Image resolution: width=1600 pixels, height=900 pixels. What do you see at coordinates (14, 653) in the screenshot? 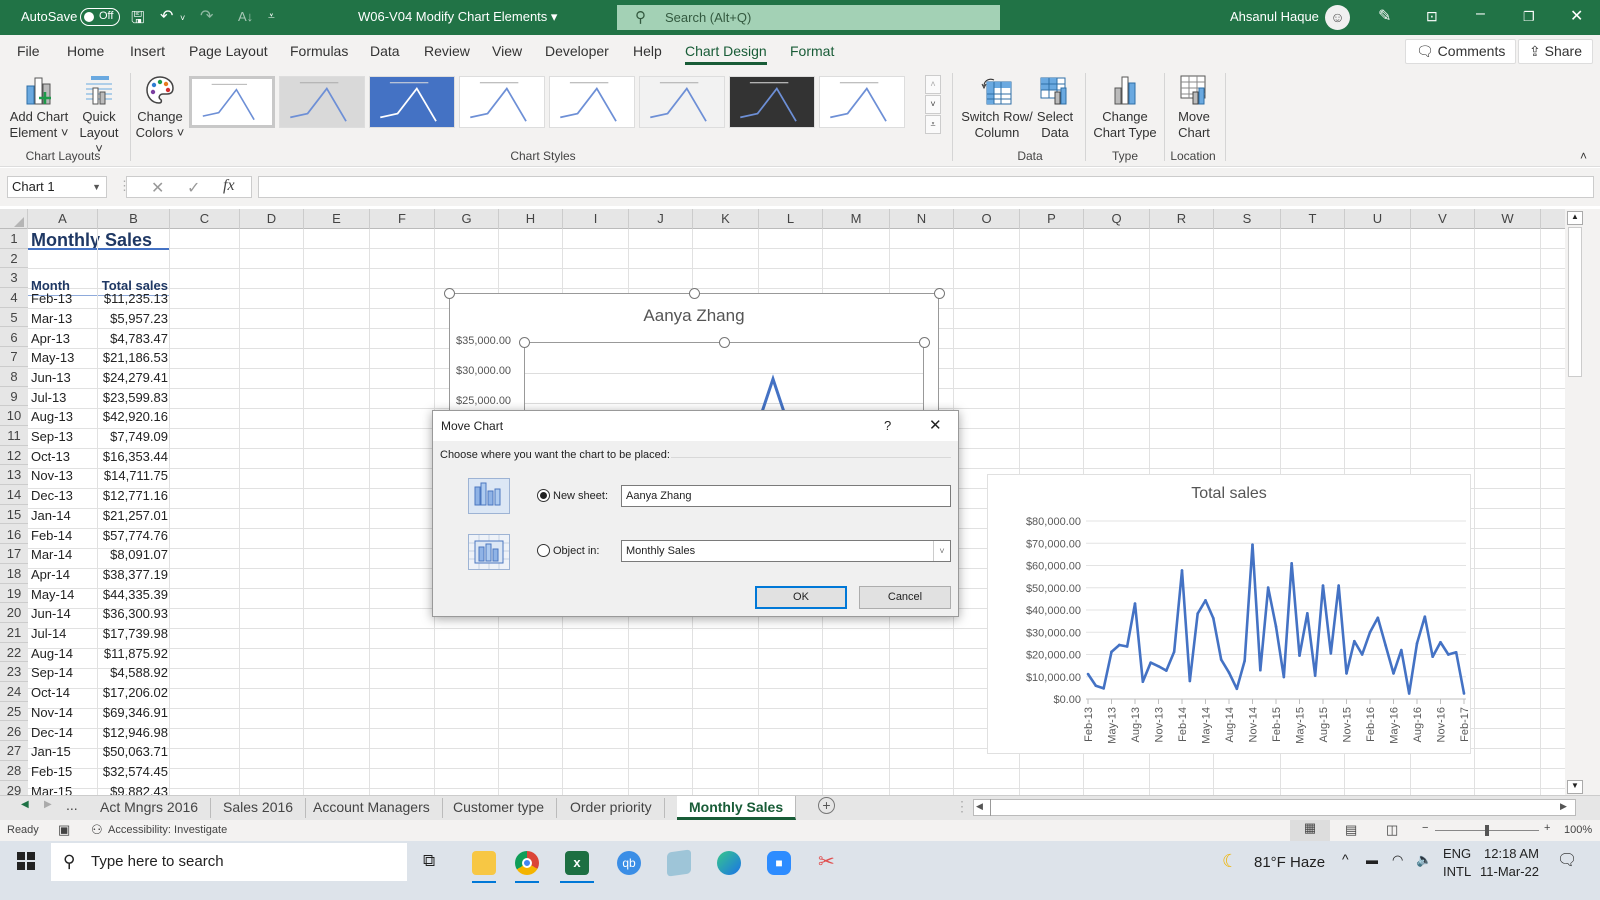
I see `row-header: 22` at bounding box center [14, 653].